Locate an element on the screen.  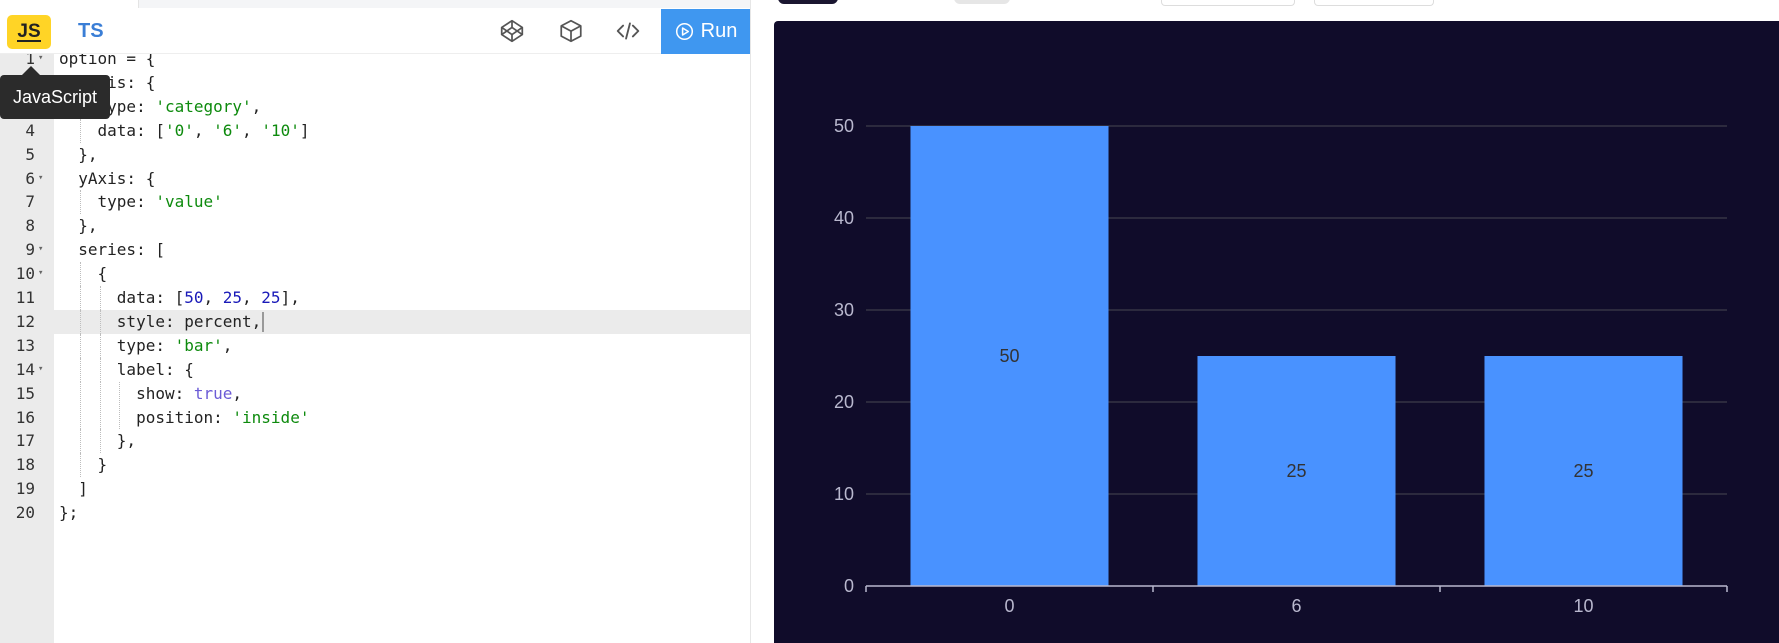
code-line: 15 show: true, is located at coordinates (375, 393).